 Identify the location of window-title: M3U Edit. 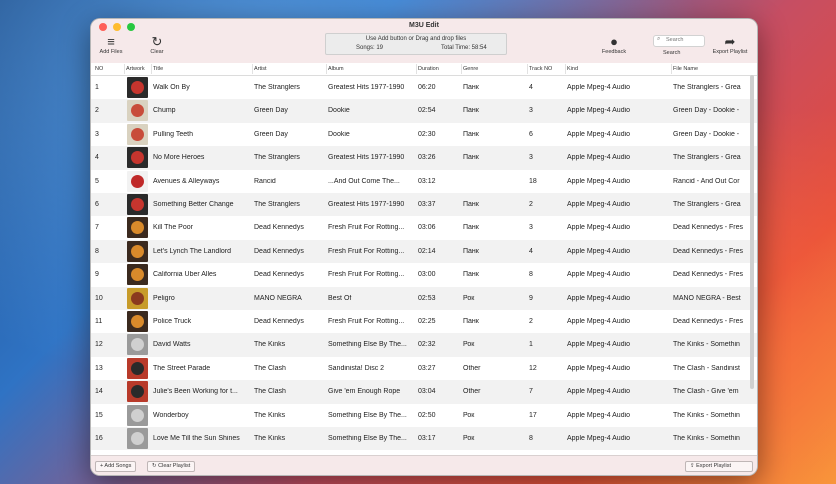
(424, 25).